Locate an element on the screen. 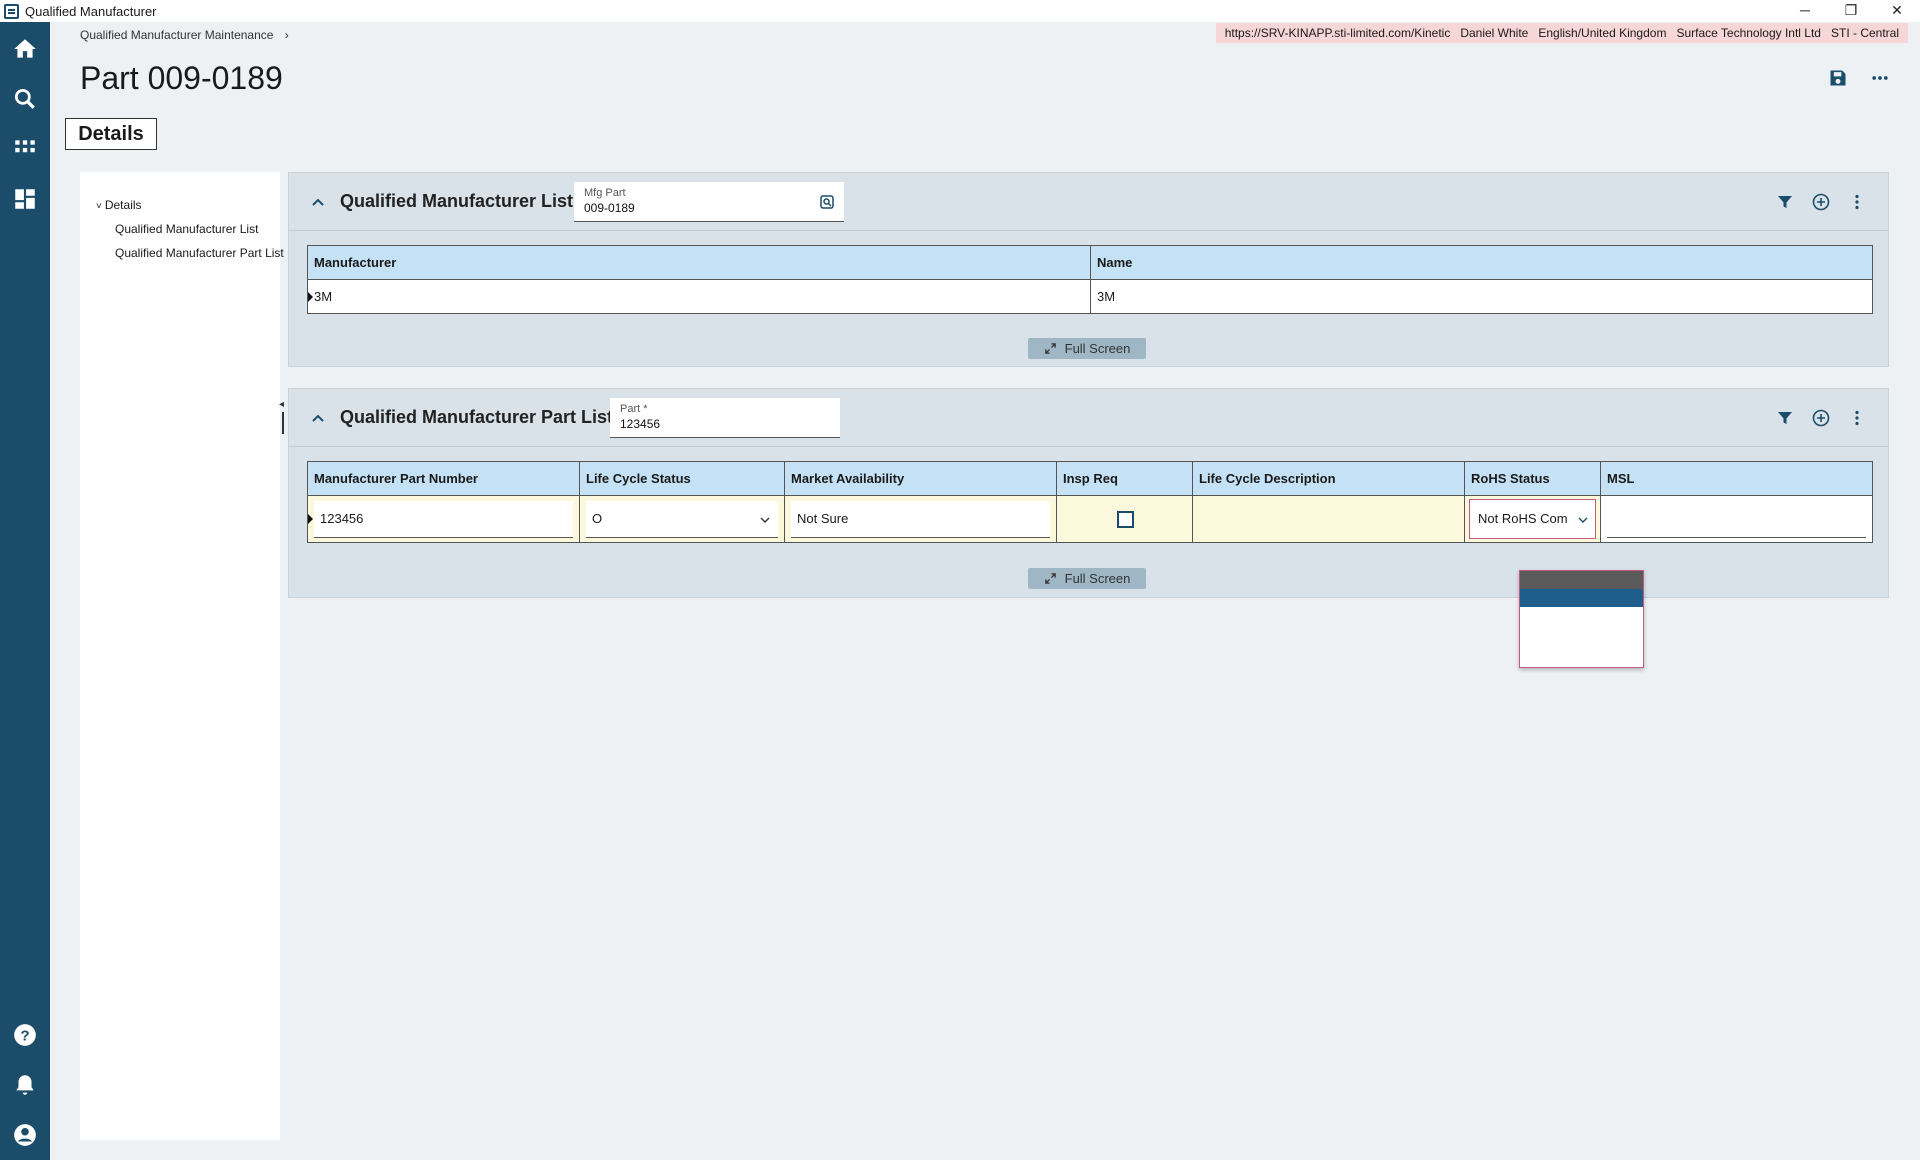  apps-grid-icon is located at coordinates (25, 149).